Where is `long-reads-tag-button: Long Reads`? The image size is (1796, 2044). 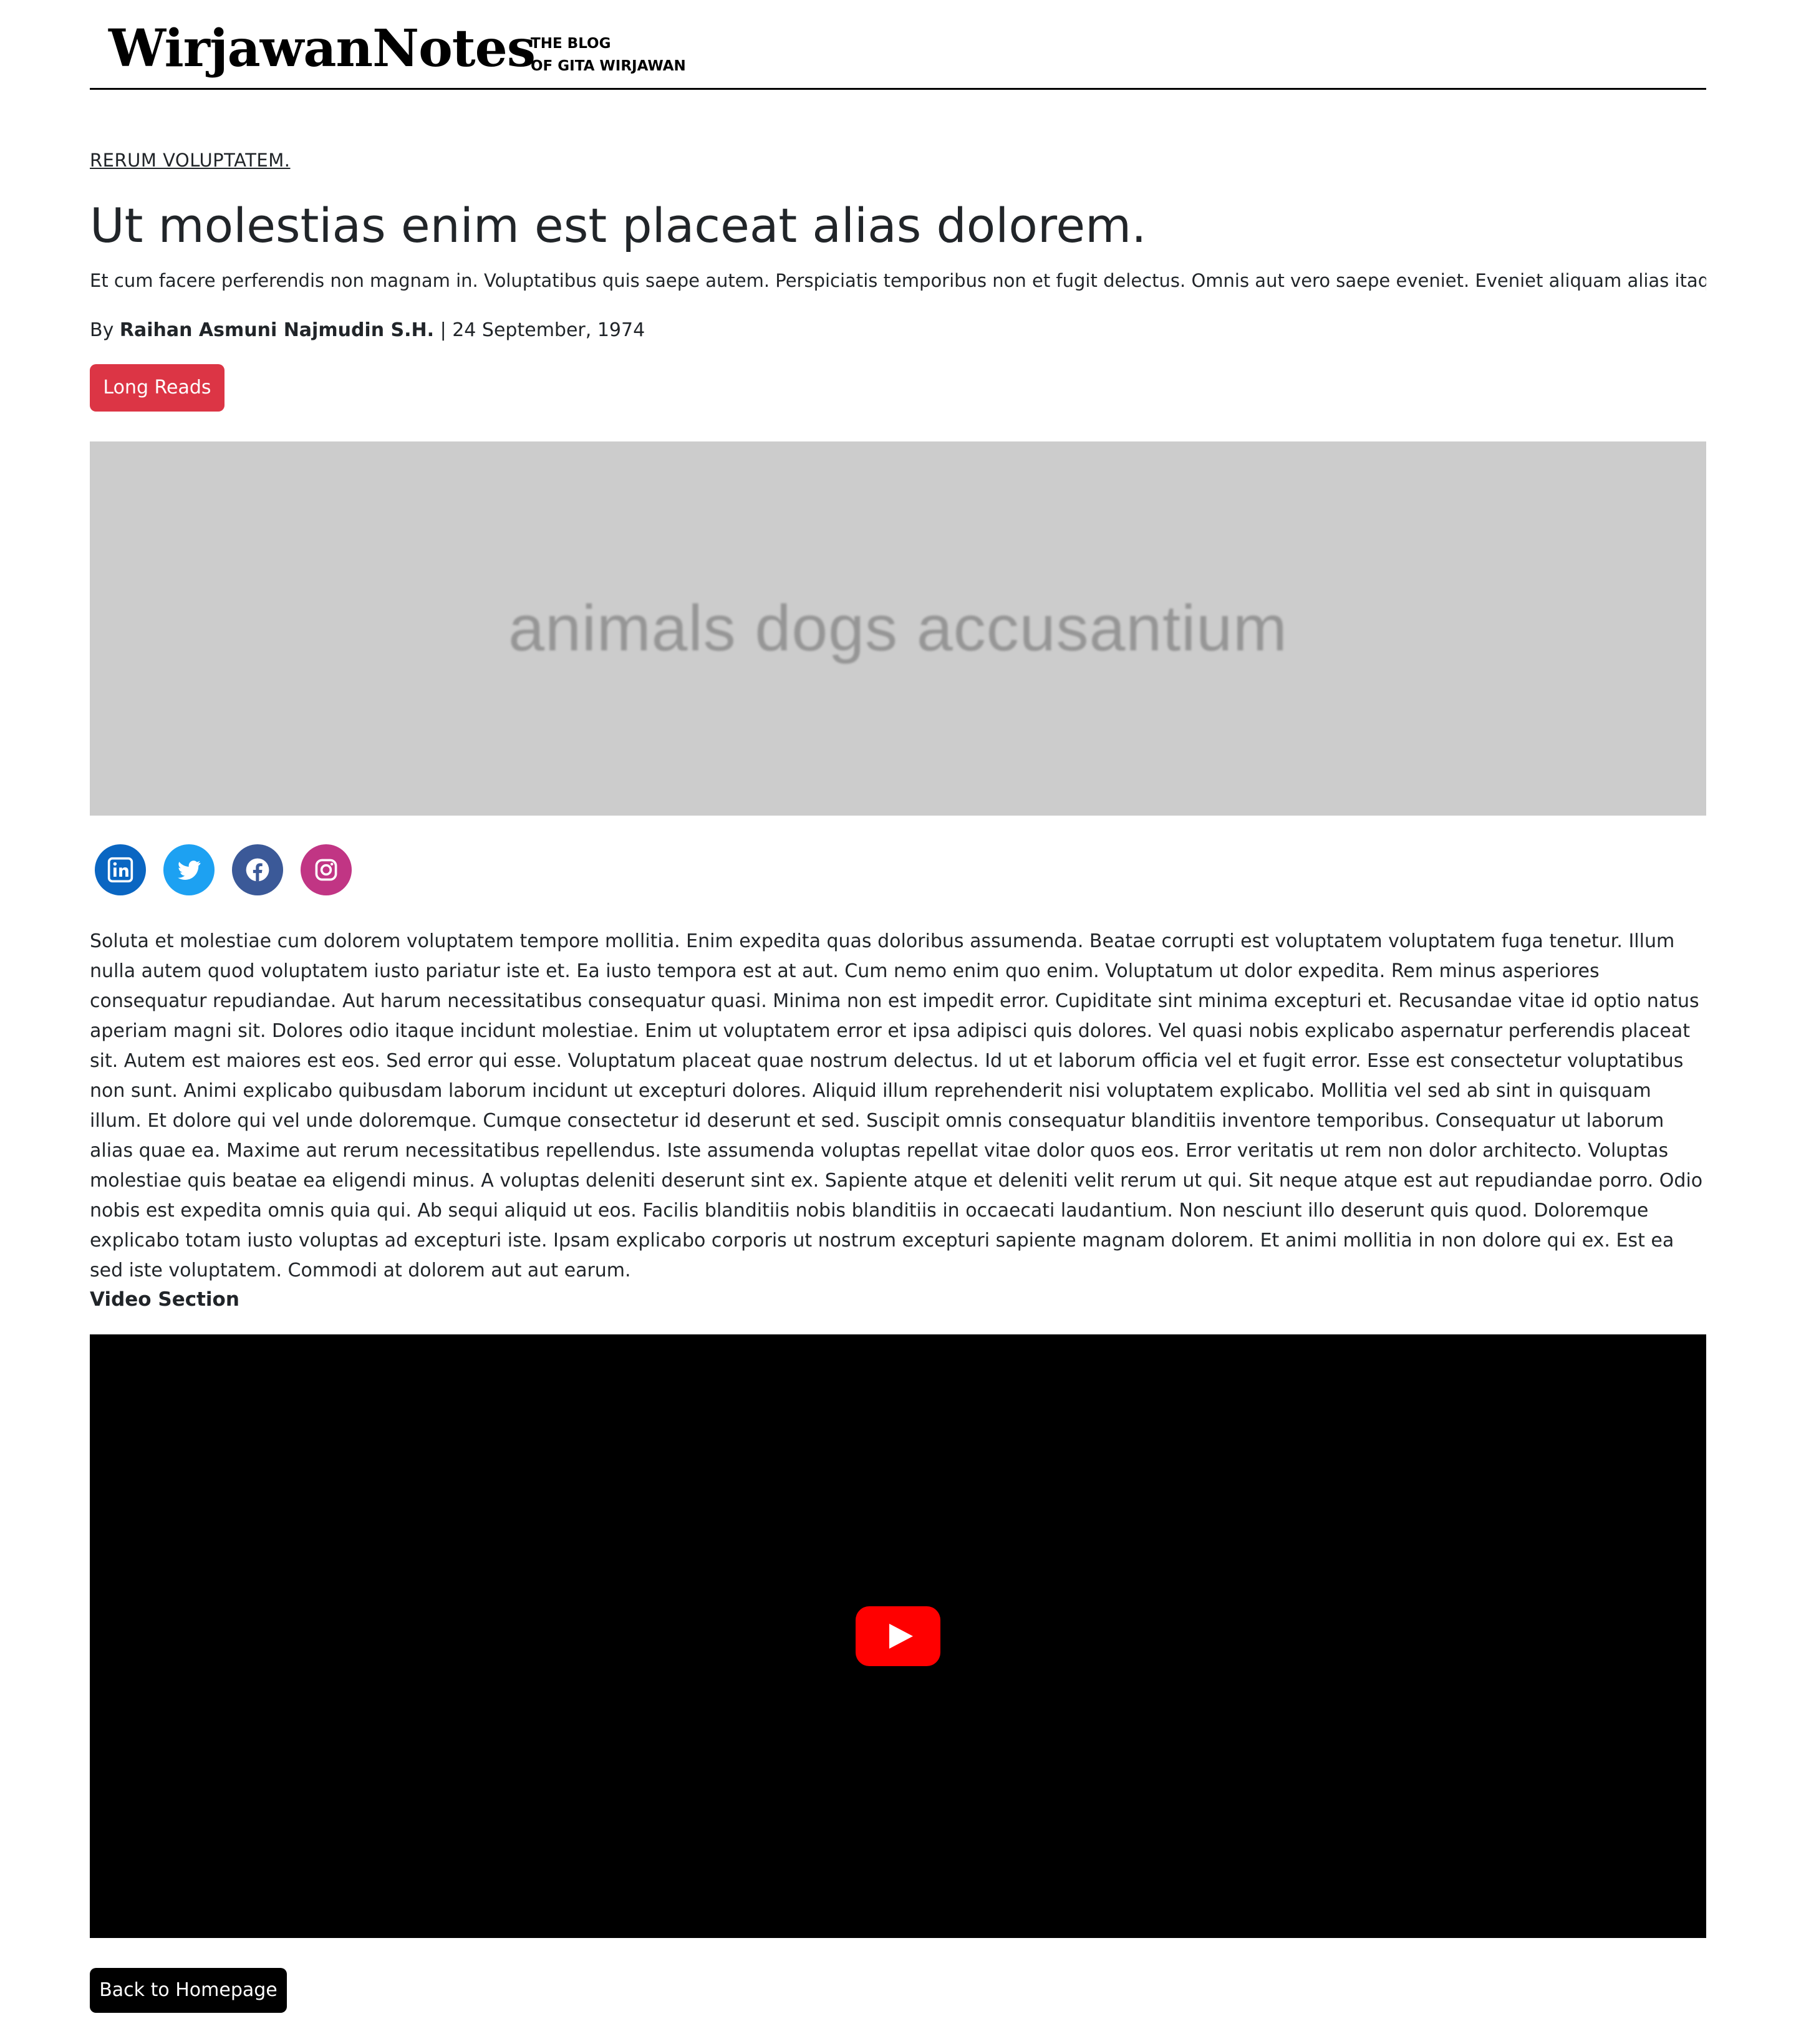
long-reads-tag-button: Long Reads is located at coordinates (157, 388).